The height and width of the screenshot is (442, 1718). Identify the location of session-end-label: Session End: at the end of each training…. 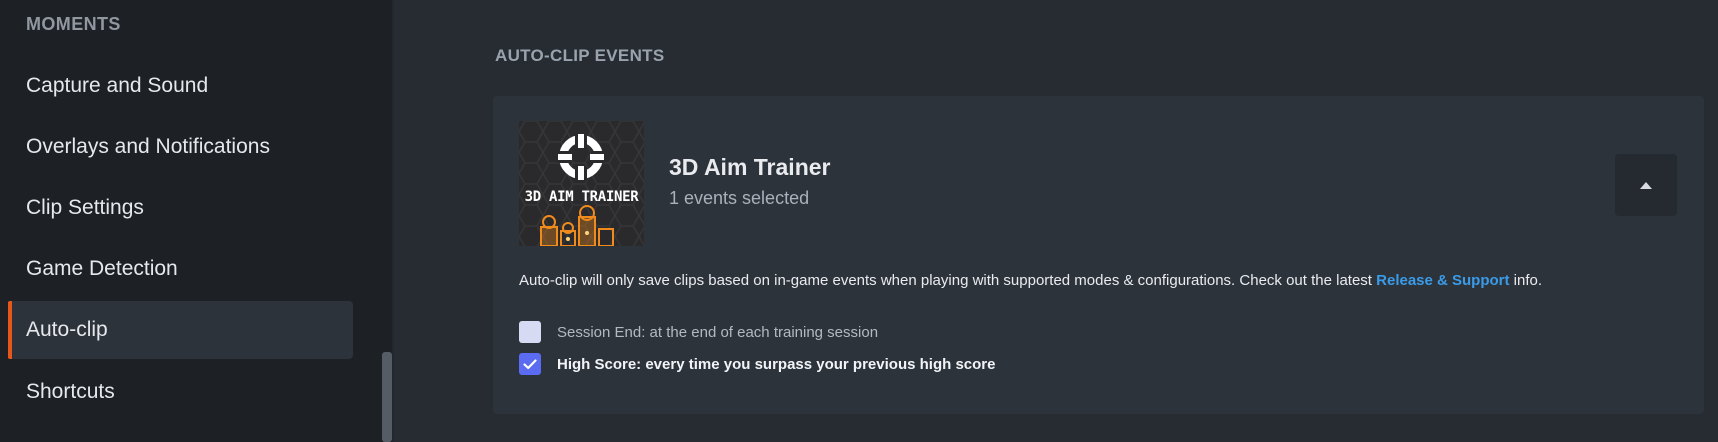
(718, 332).